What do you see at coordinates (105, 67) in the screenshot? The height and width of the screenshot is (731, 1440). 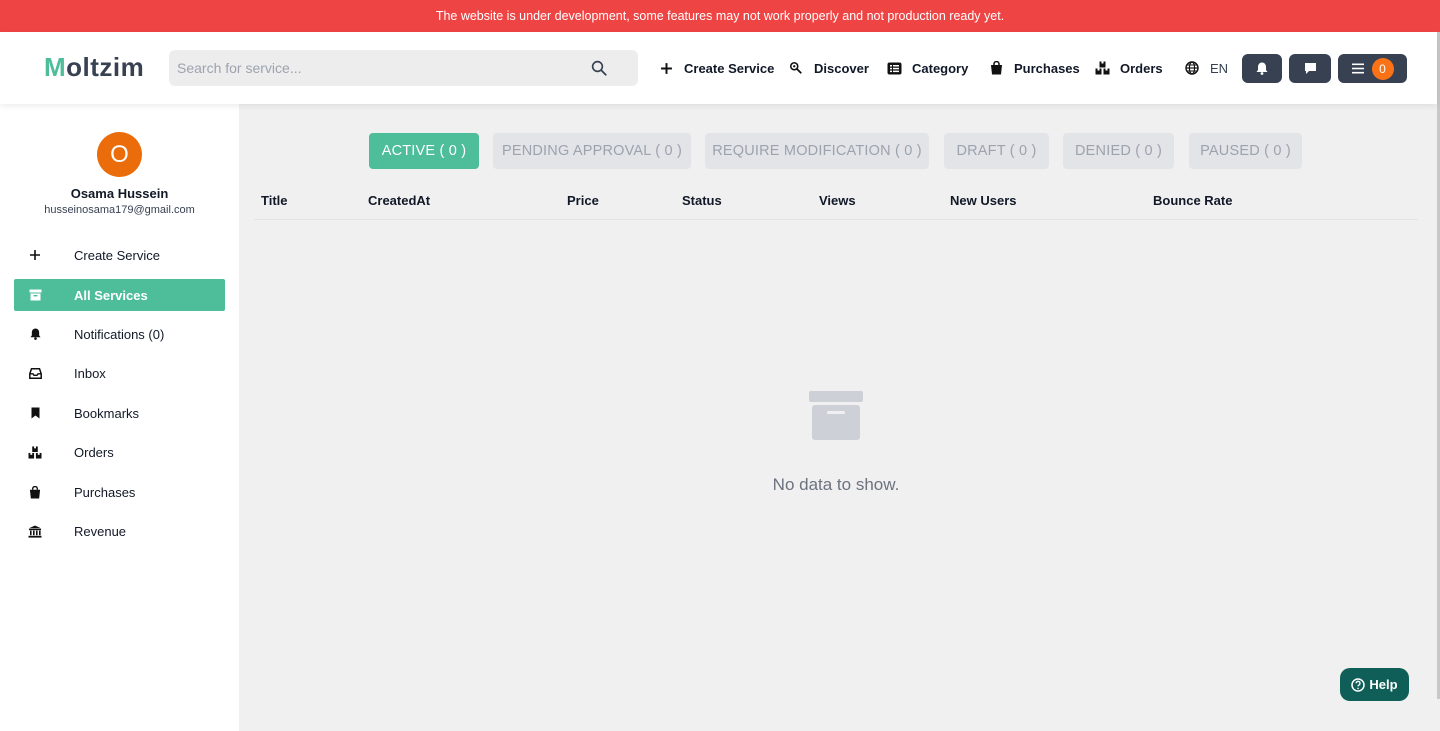 I see `logo-text: oltzim` at bounding box center [105, 67].